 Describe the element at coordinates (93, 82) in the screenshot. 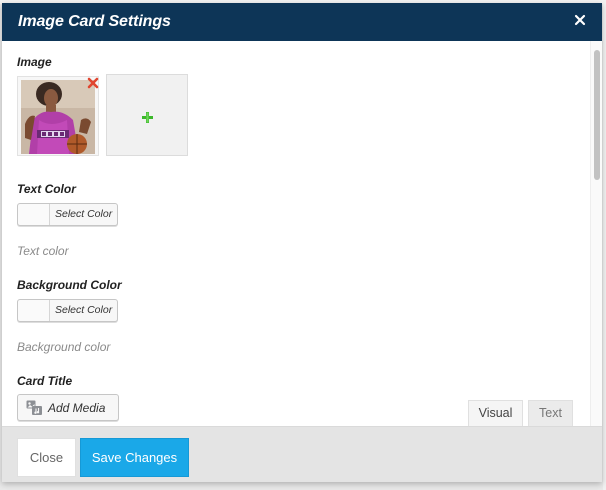

I see `remove-icon` at that location.